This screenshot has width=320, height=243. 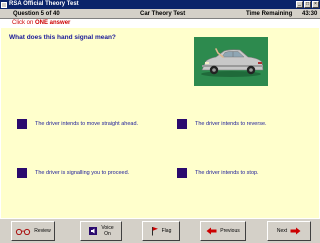 I want to click on time-remaining-value: 43:30, so click(x=310, y=14).